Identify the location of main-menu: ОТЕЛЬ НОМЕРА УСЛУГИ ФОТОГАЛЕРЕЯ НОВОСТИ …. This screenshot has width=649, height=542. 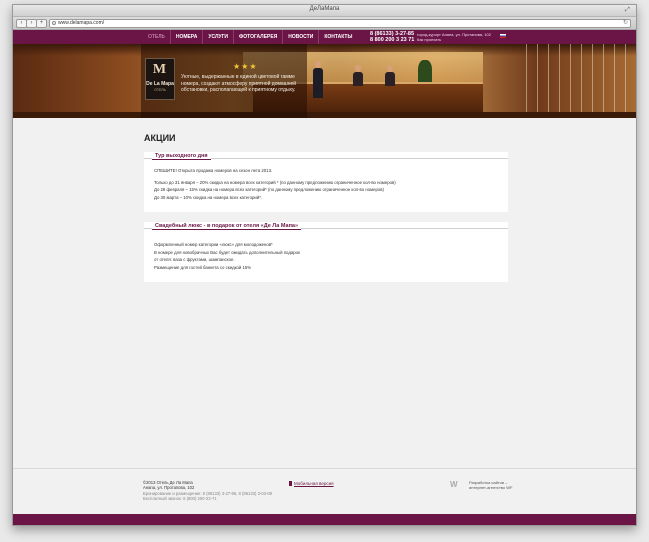
(250, 37).